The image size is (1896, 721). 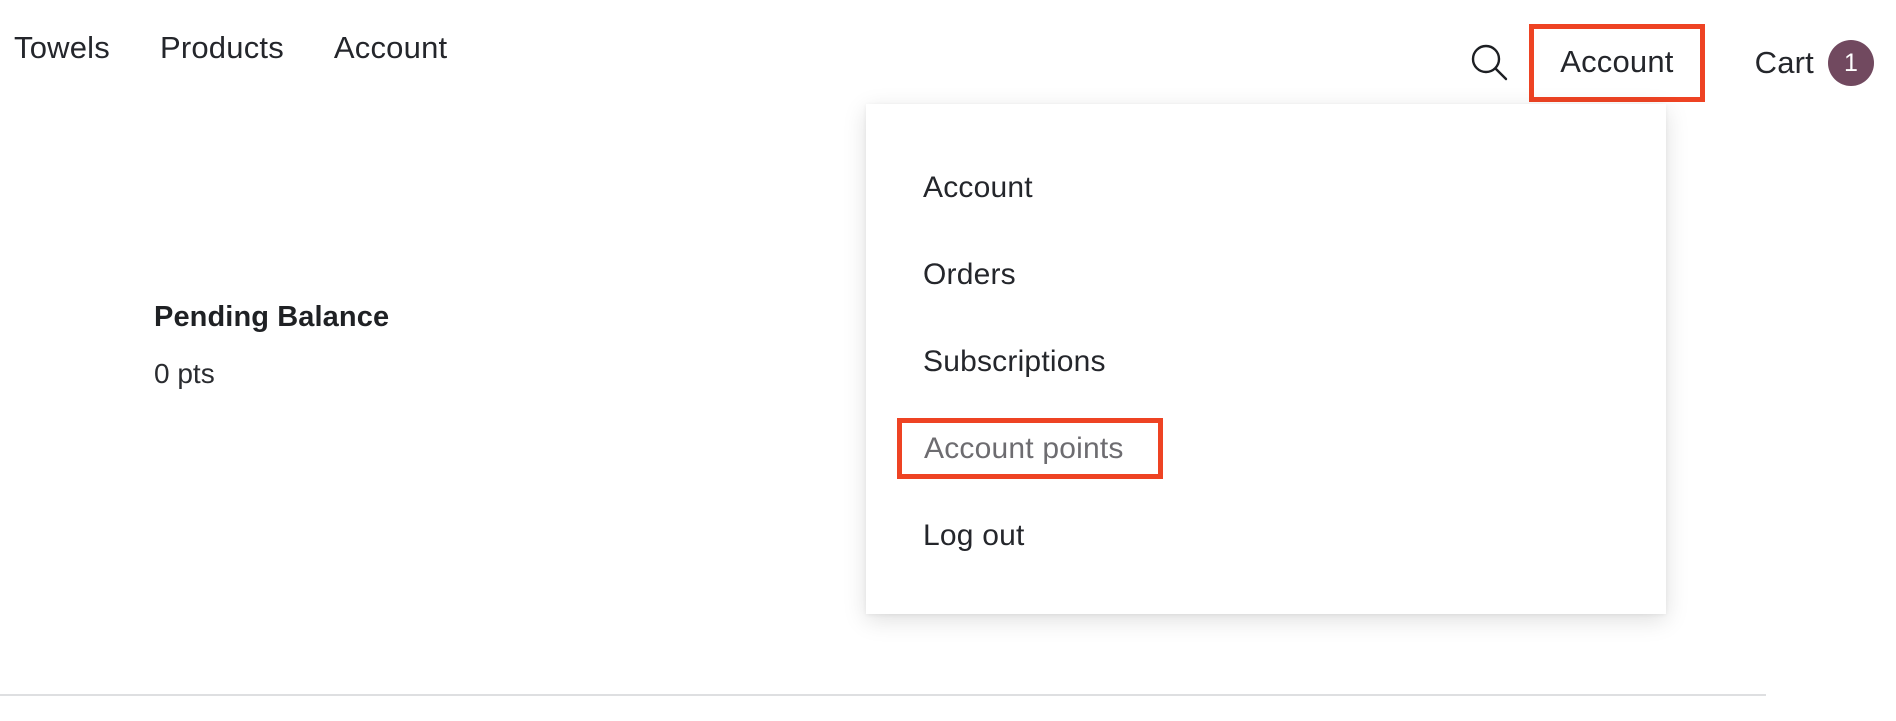 I want to click on nav-link-account: Account, so click(x=390, y=48).